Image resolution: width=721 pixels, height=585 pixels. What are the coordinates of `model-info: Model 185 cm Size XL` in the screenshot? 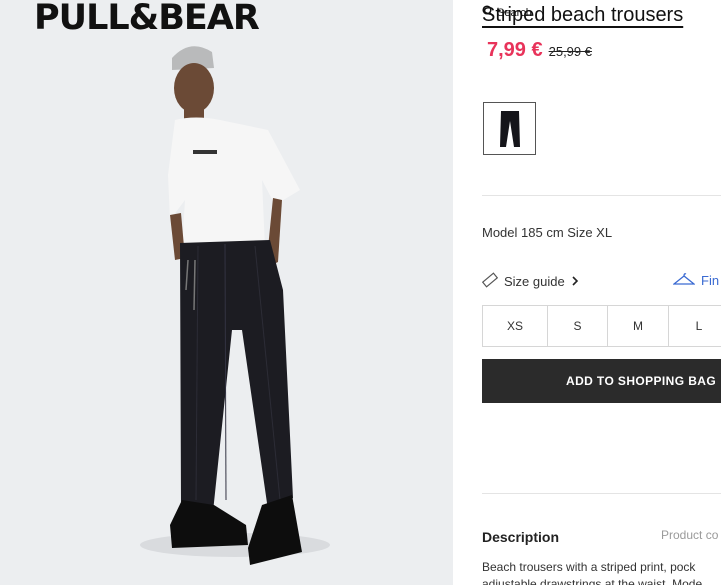 It's located at (547, 232).